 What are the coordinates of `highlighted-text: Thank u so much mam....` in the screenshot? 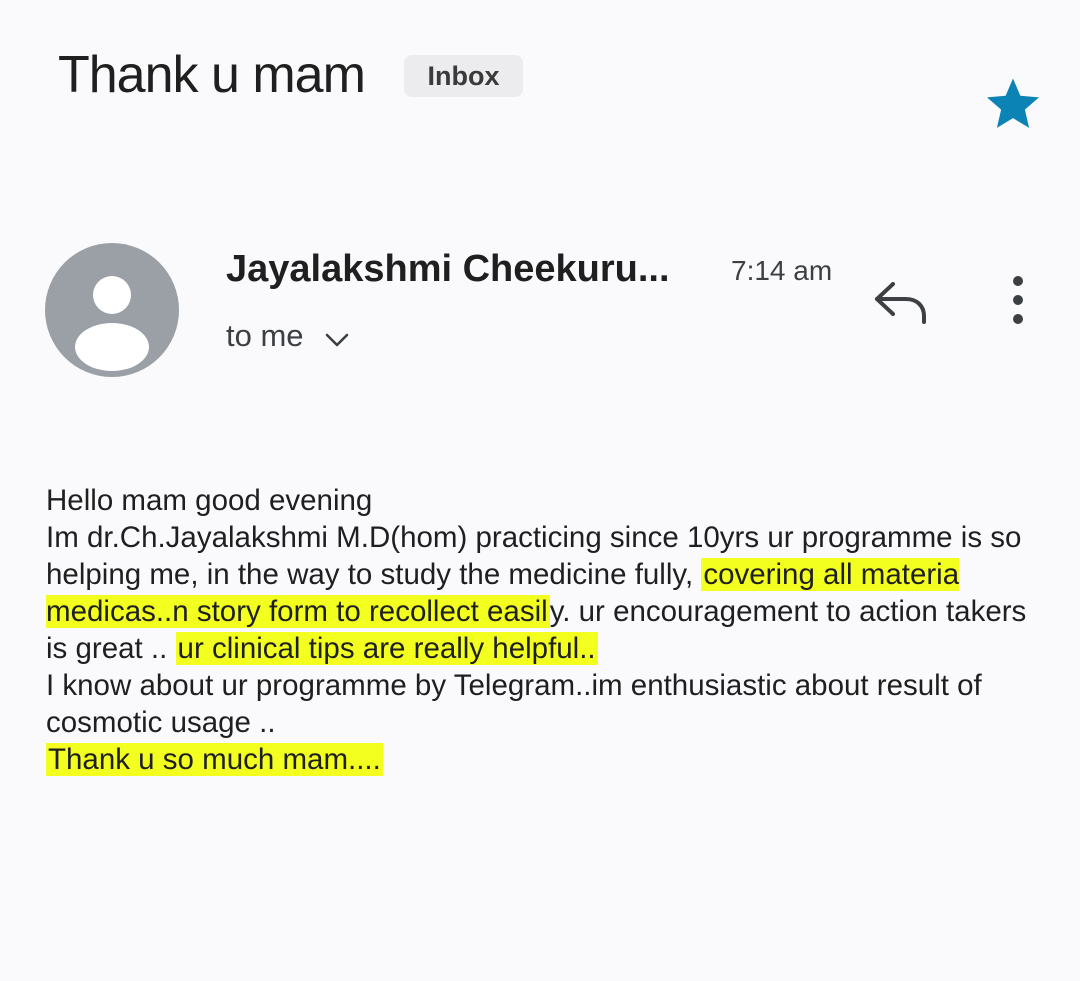 It's located at (214, 759).